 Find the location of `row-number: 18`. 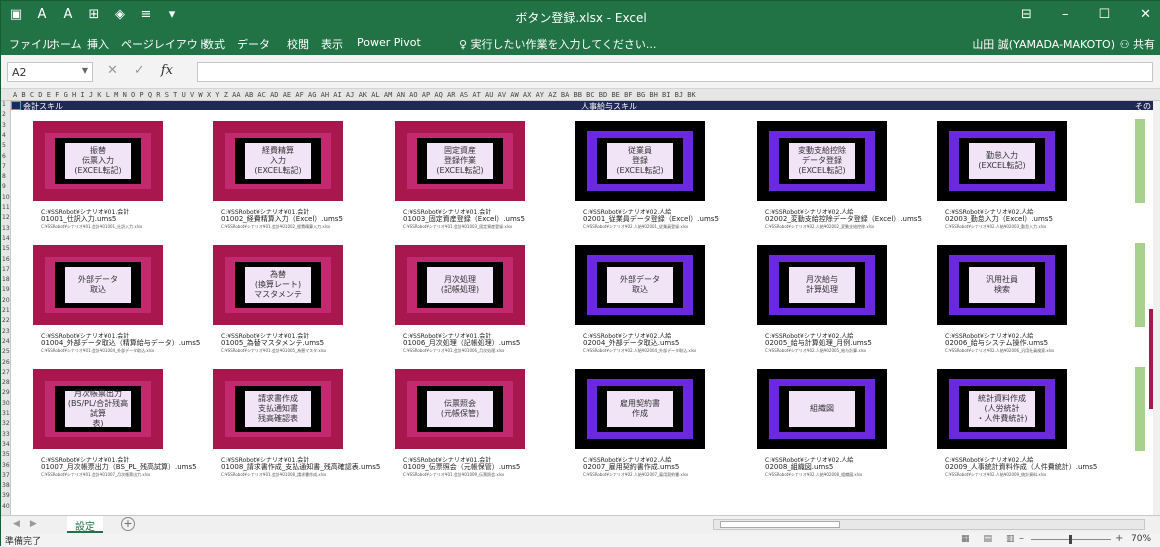

row-number: 18 is located at coordinates (6, 279).